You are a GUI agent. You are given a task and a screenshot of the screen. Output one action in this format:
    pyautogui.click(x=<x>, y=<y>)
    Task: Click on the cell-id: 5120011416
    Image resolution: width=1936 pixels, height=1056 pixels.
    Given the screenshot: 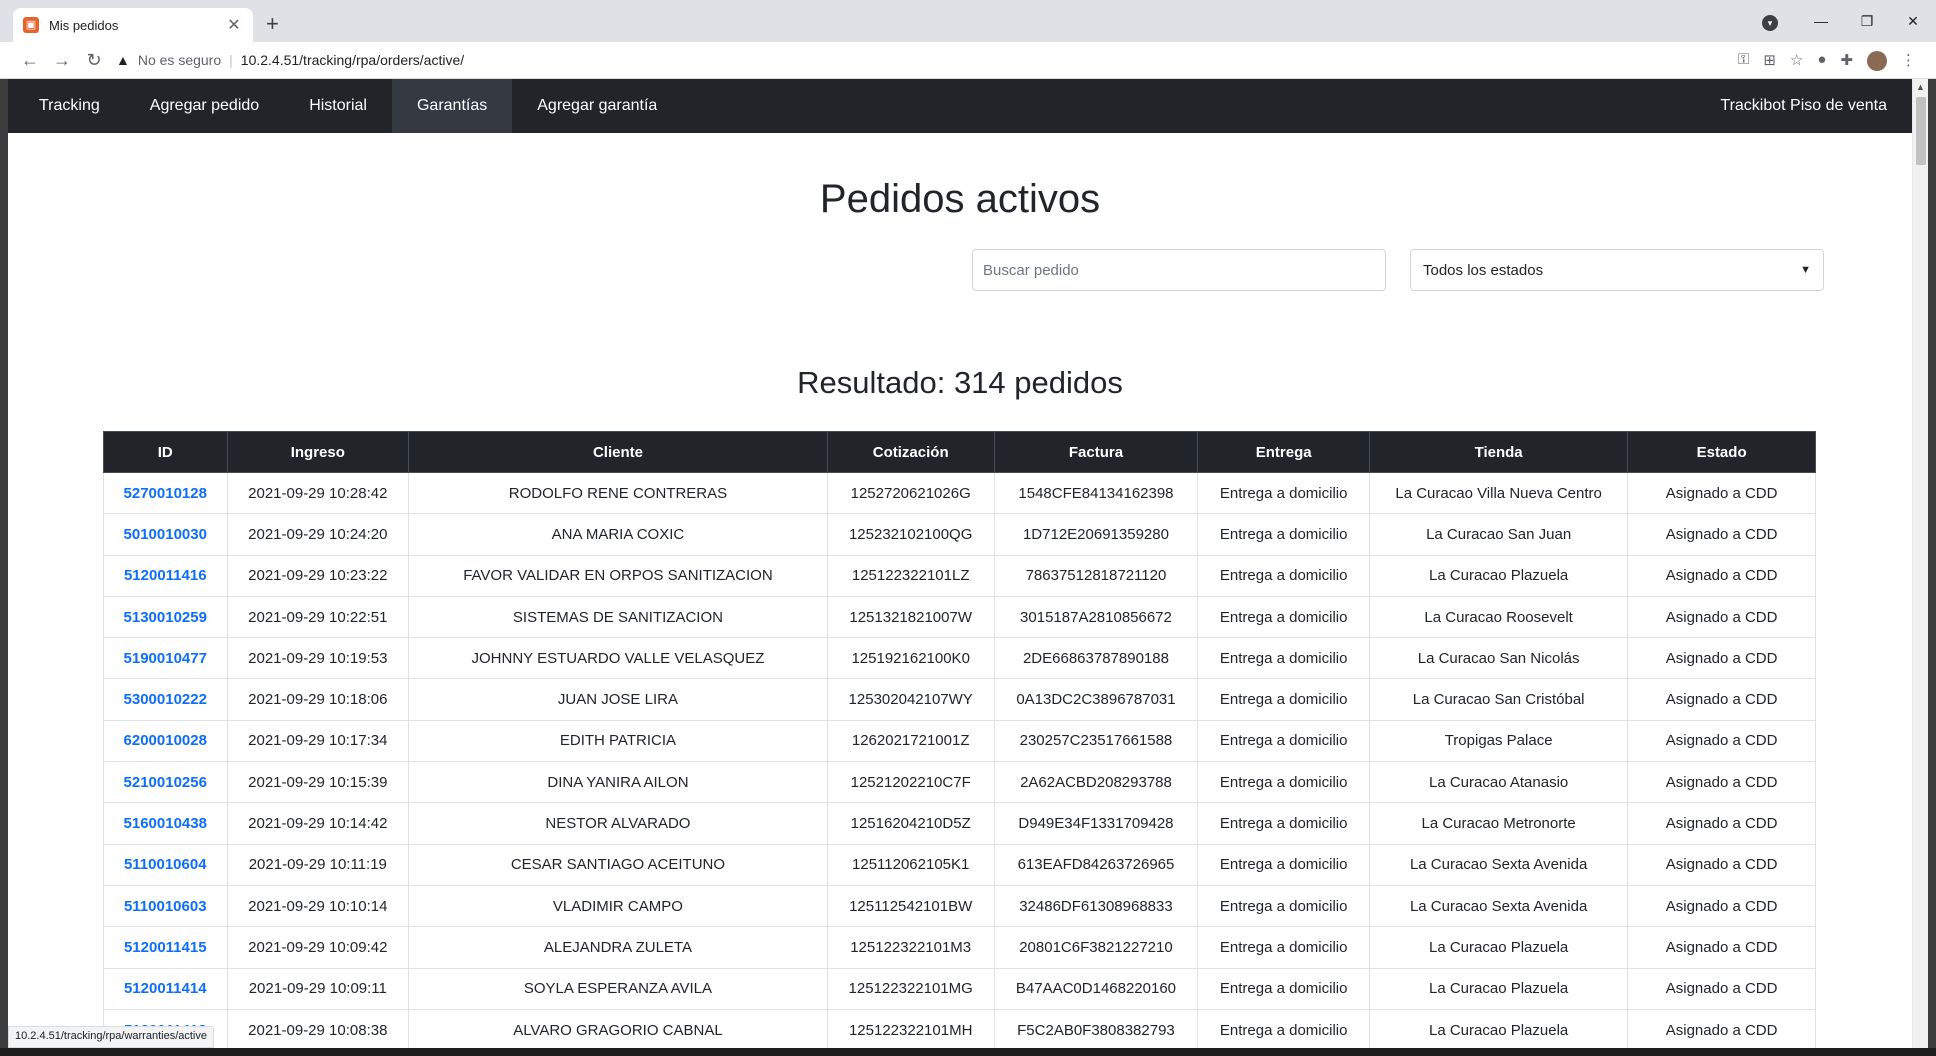 What is the action you would take?
    pyautogui.click(x=165, y=575)
    